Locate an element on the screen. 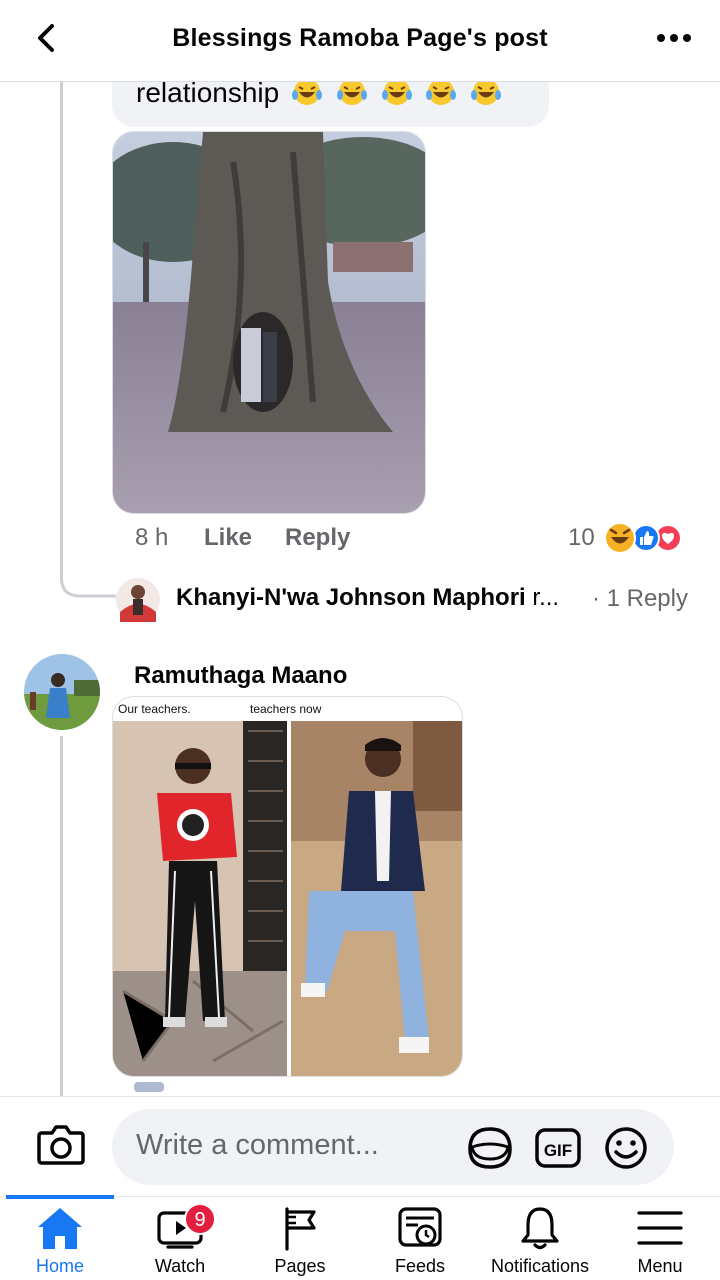 This screenshot has height=1280, width=720. svg-text: GIF is located at coordinates (558, 1150).